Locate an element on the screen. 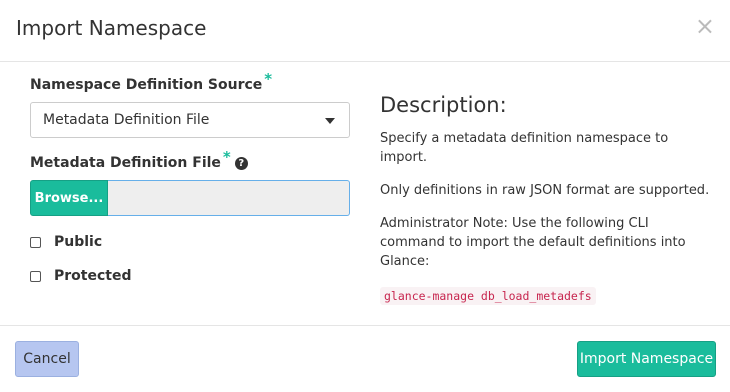 Image resolution: width=730 pixels, height=392 pixels. modal-title: Import Namespace is located at coordinates (111, 28).